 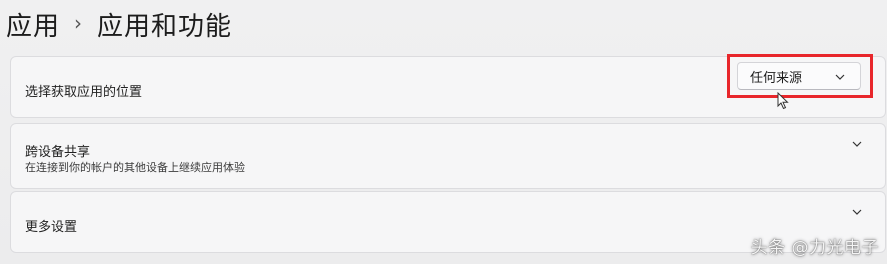 I want to click on mouse-pointer-icon, so click(x=783, y=101).